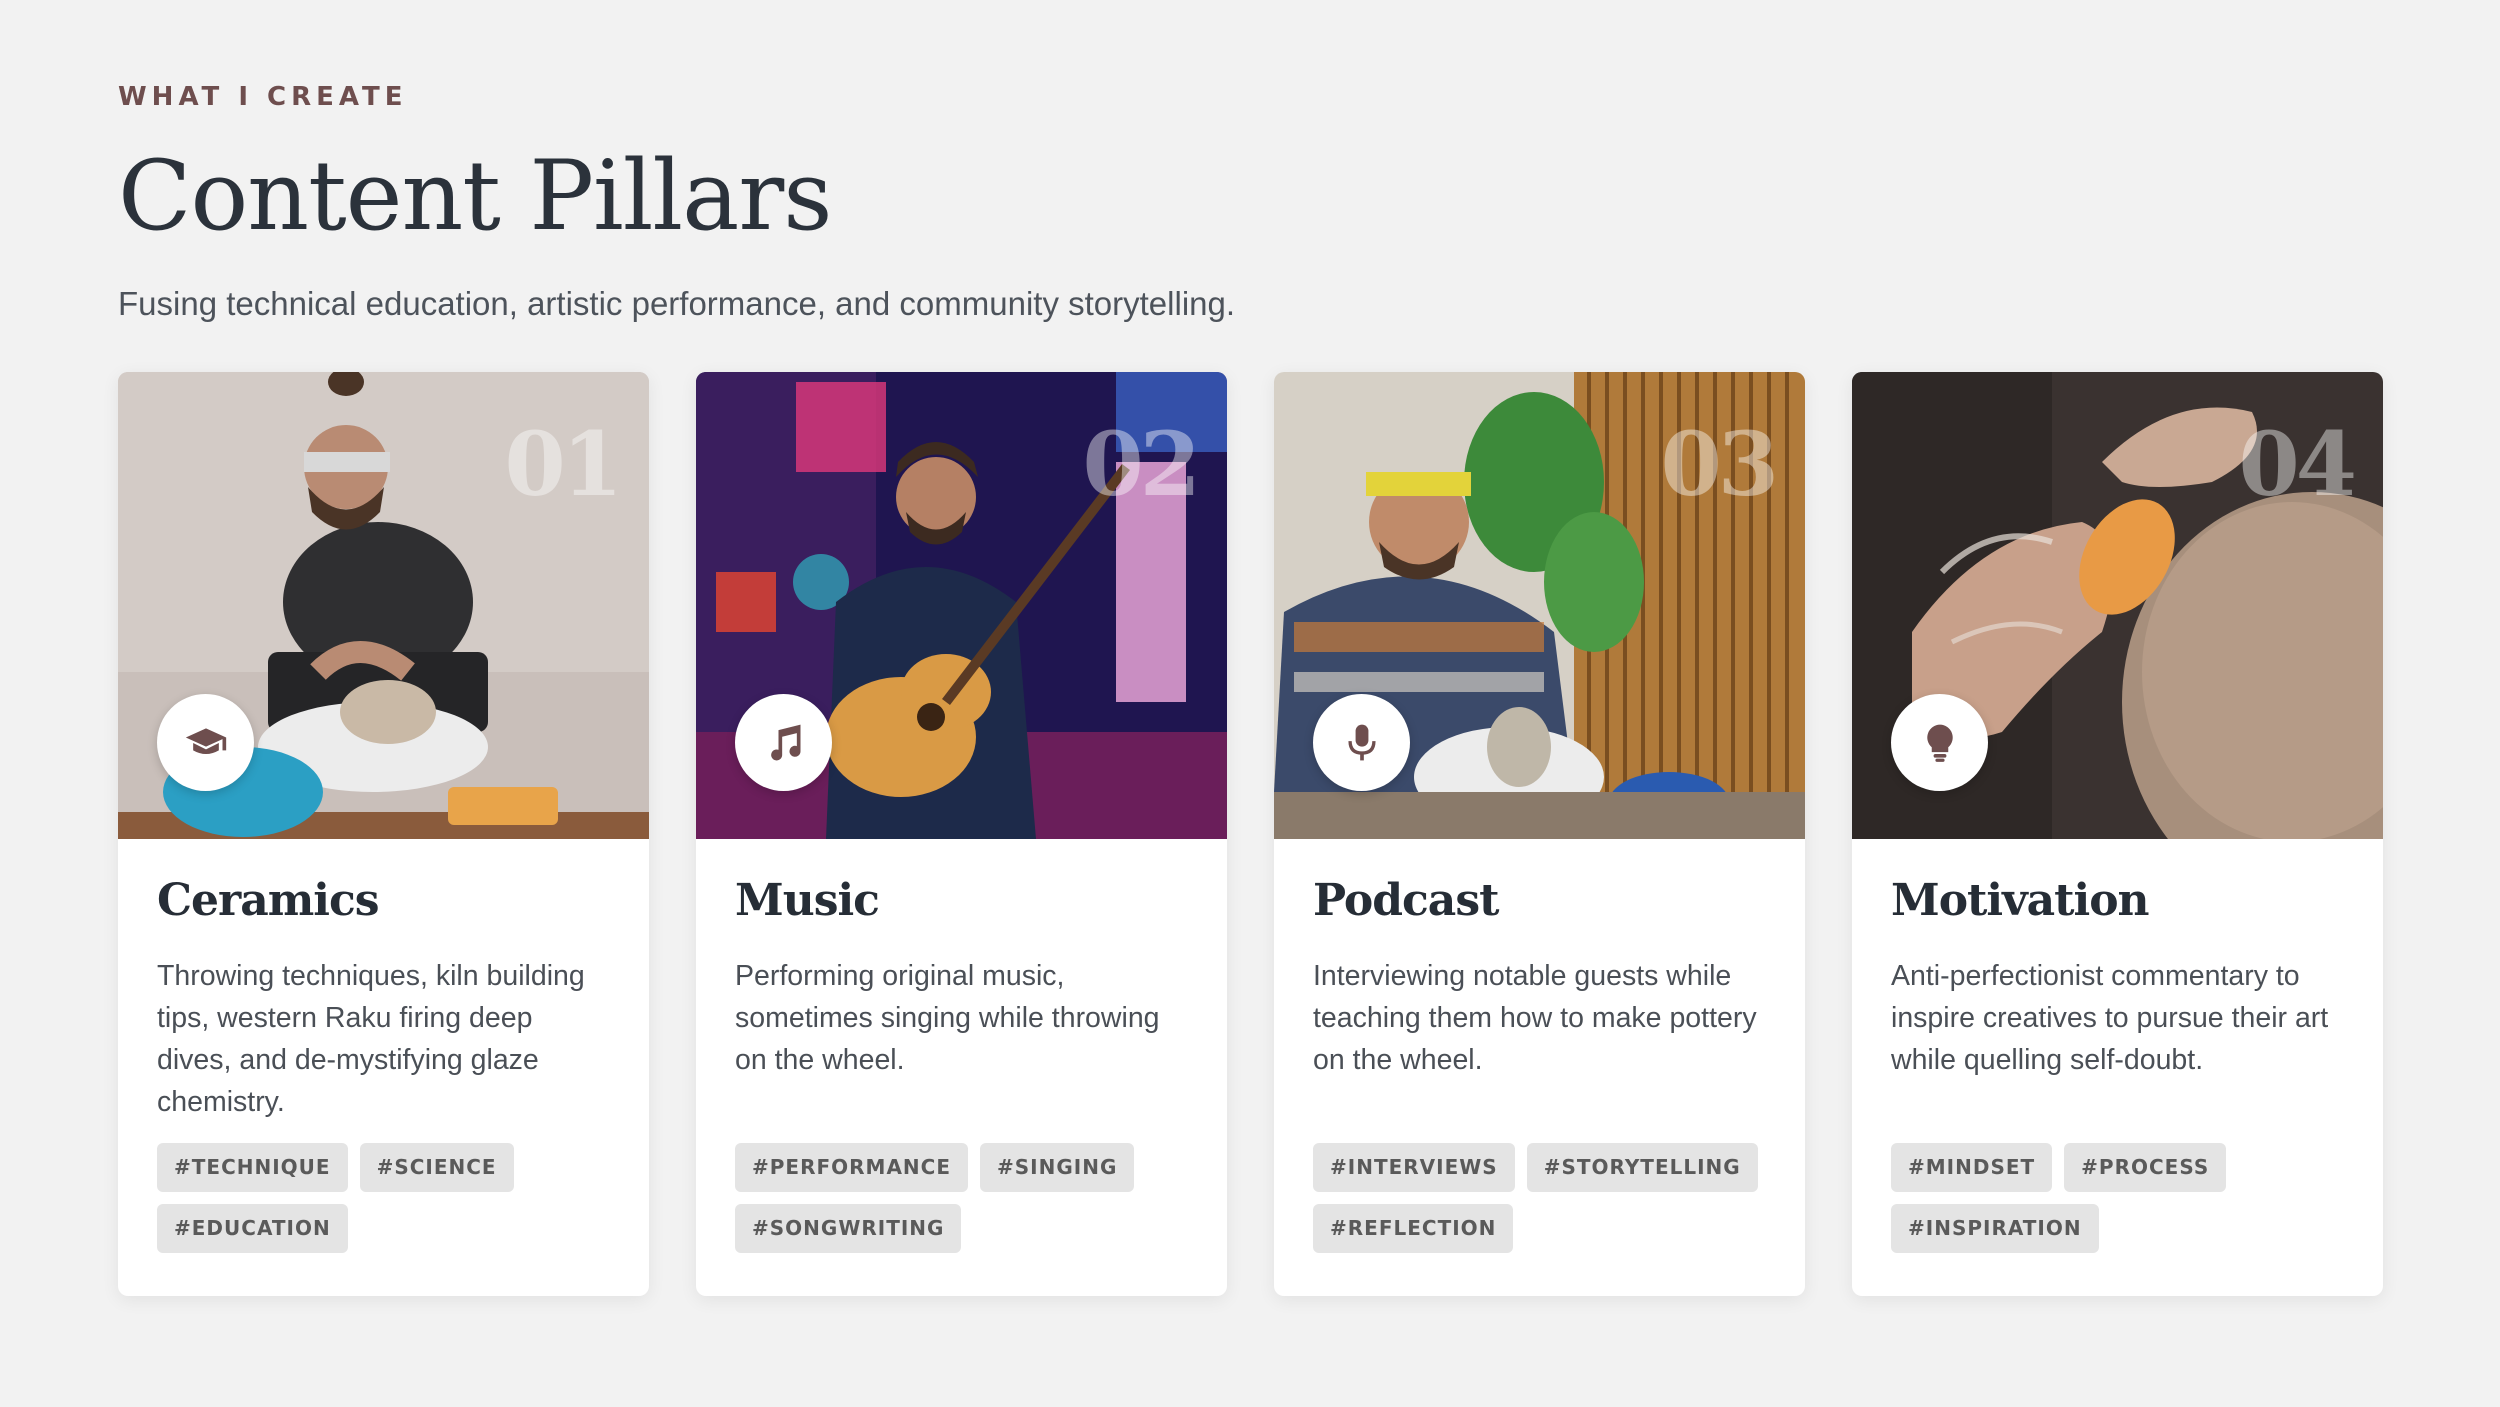  I want to click on section-eyebrow: WHAT I CREATE, so click(263, 97).